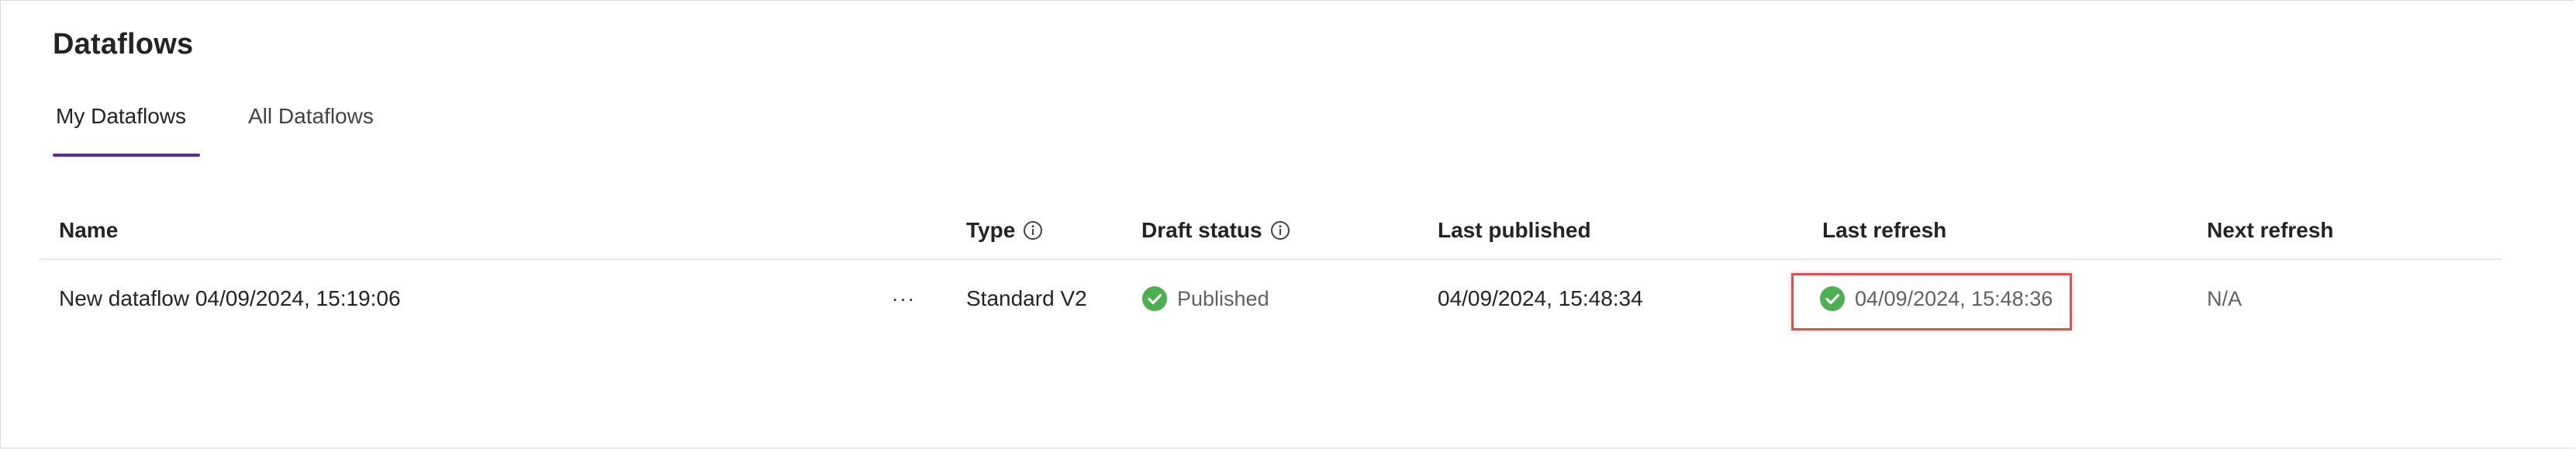 The height and width of the screenshot is (450, 2576). I want to click on active-tab-indicator, so click(127, 156).